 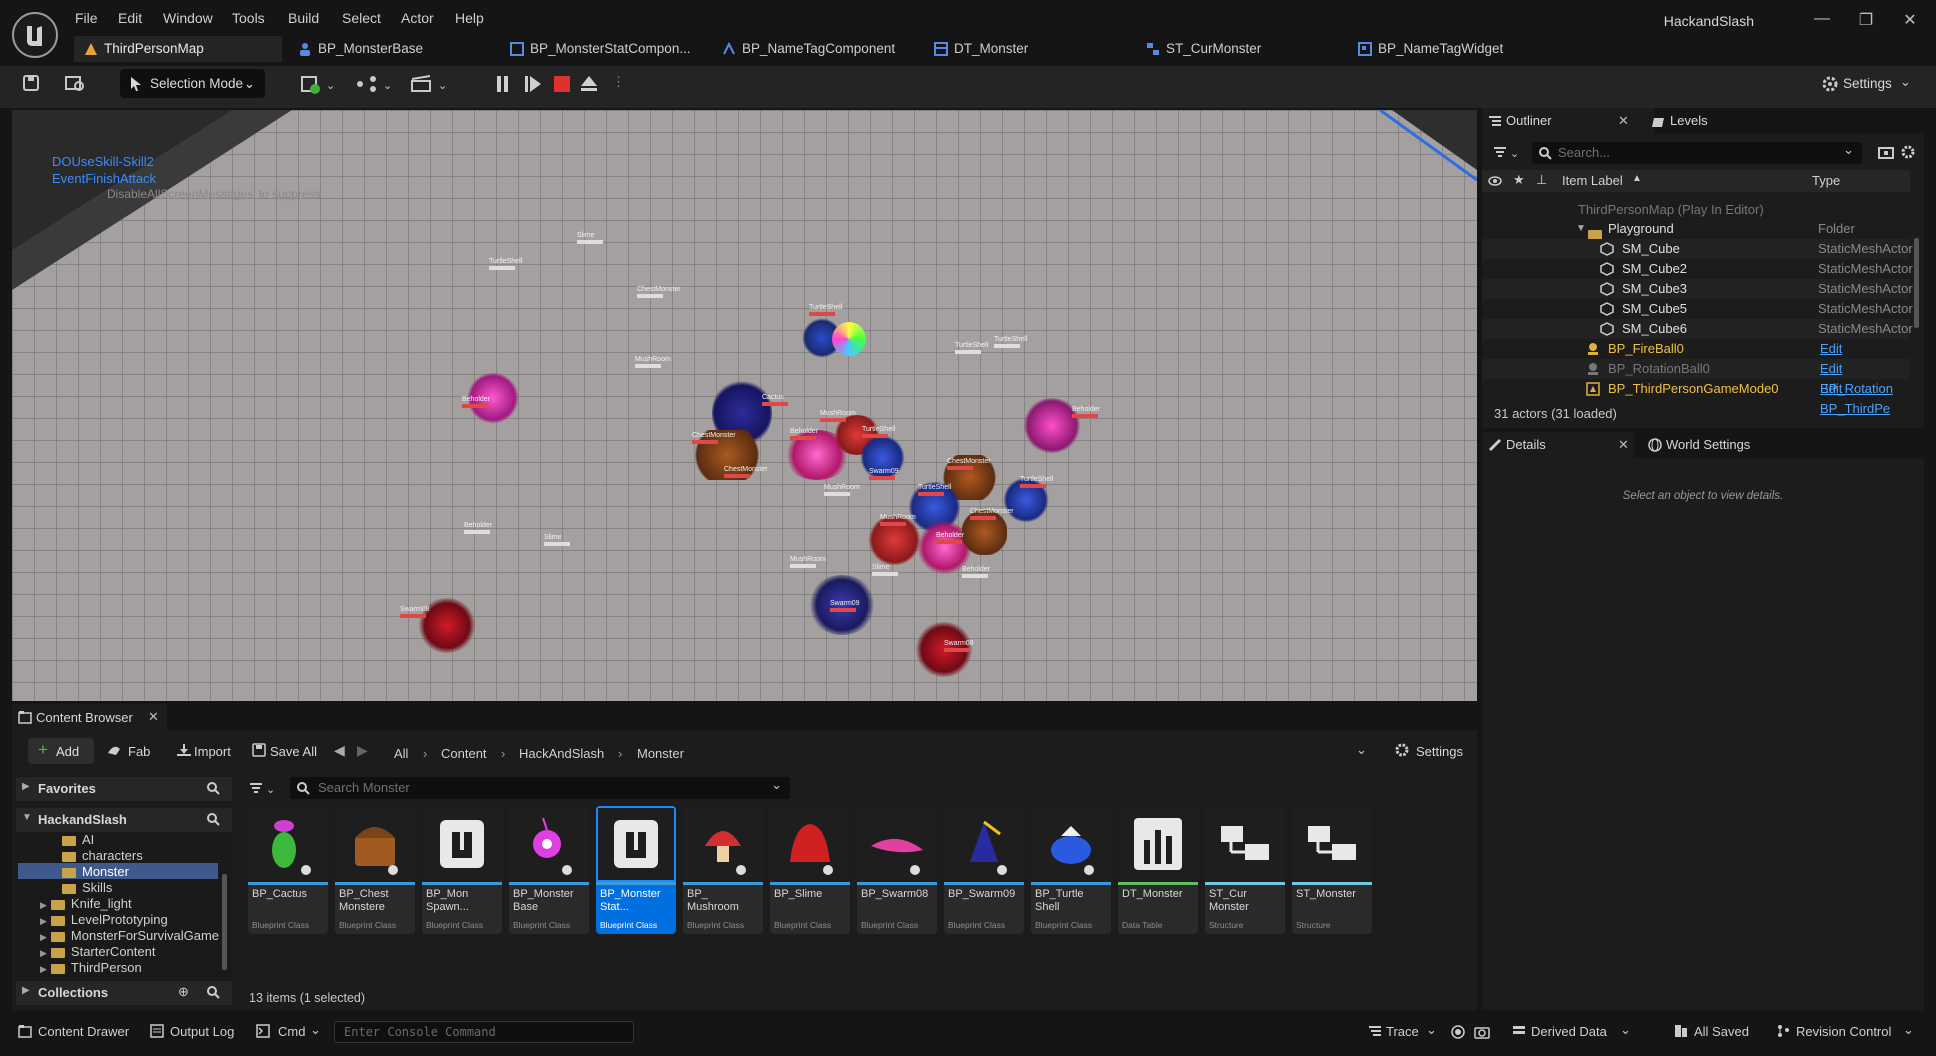 I want to click on breadcrumb-dropdown-icon: ⌄, so click(x=1361, y=750).